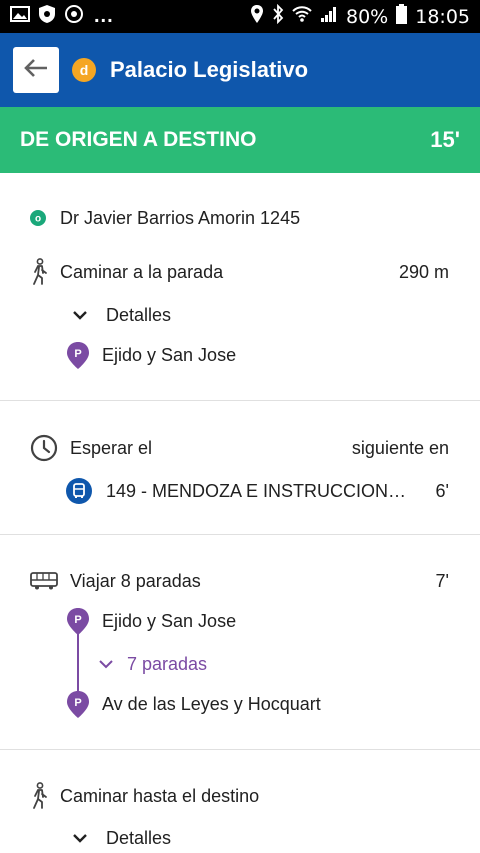  What do you see at coordinates (257, 16) in the screenshot?
I see `location-icon` at bounding box center [257, 16].